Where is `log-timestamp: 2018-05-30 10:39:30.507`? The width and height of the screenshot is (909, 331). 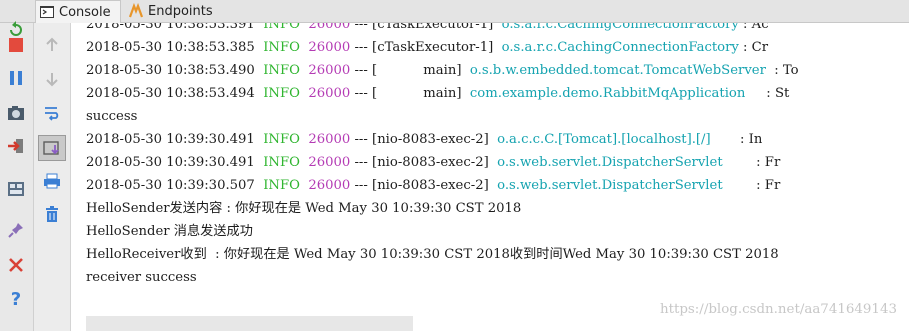 log-timestamp: 2018-05-30 10:39:30.507 is located at coordinates (170, 185).